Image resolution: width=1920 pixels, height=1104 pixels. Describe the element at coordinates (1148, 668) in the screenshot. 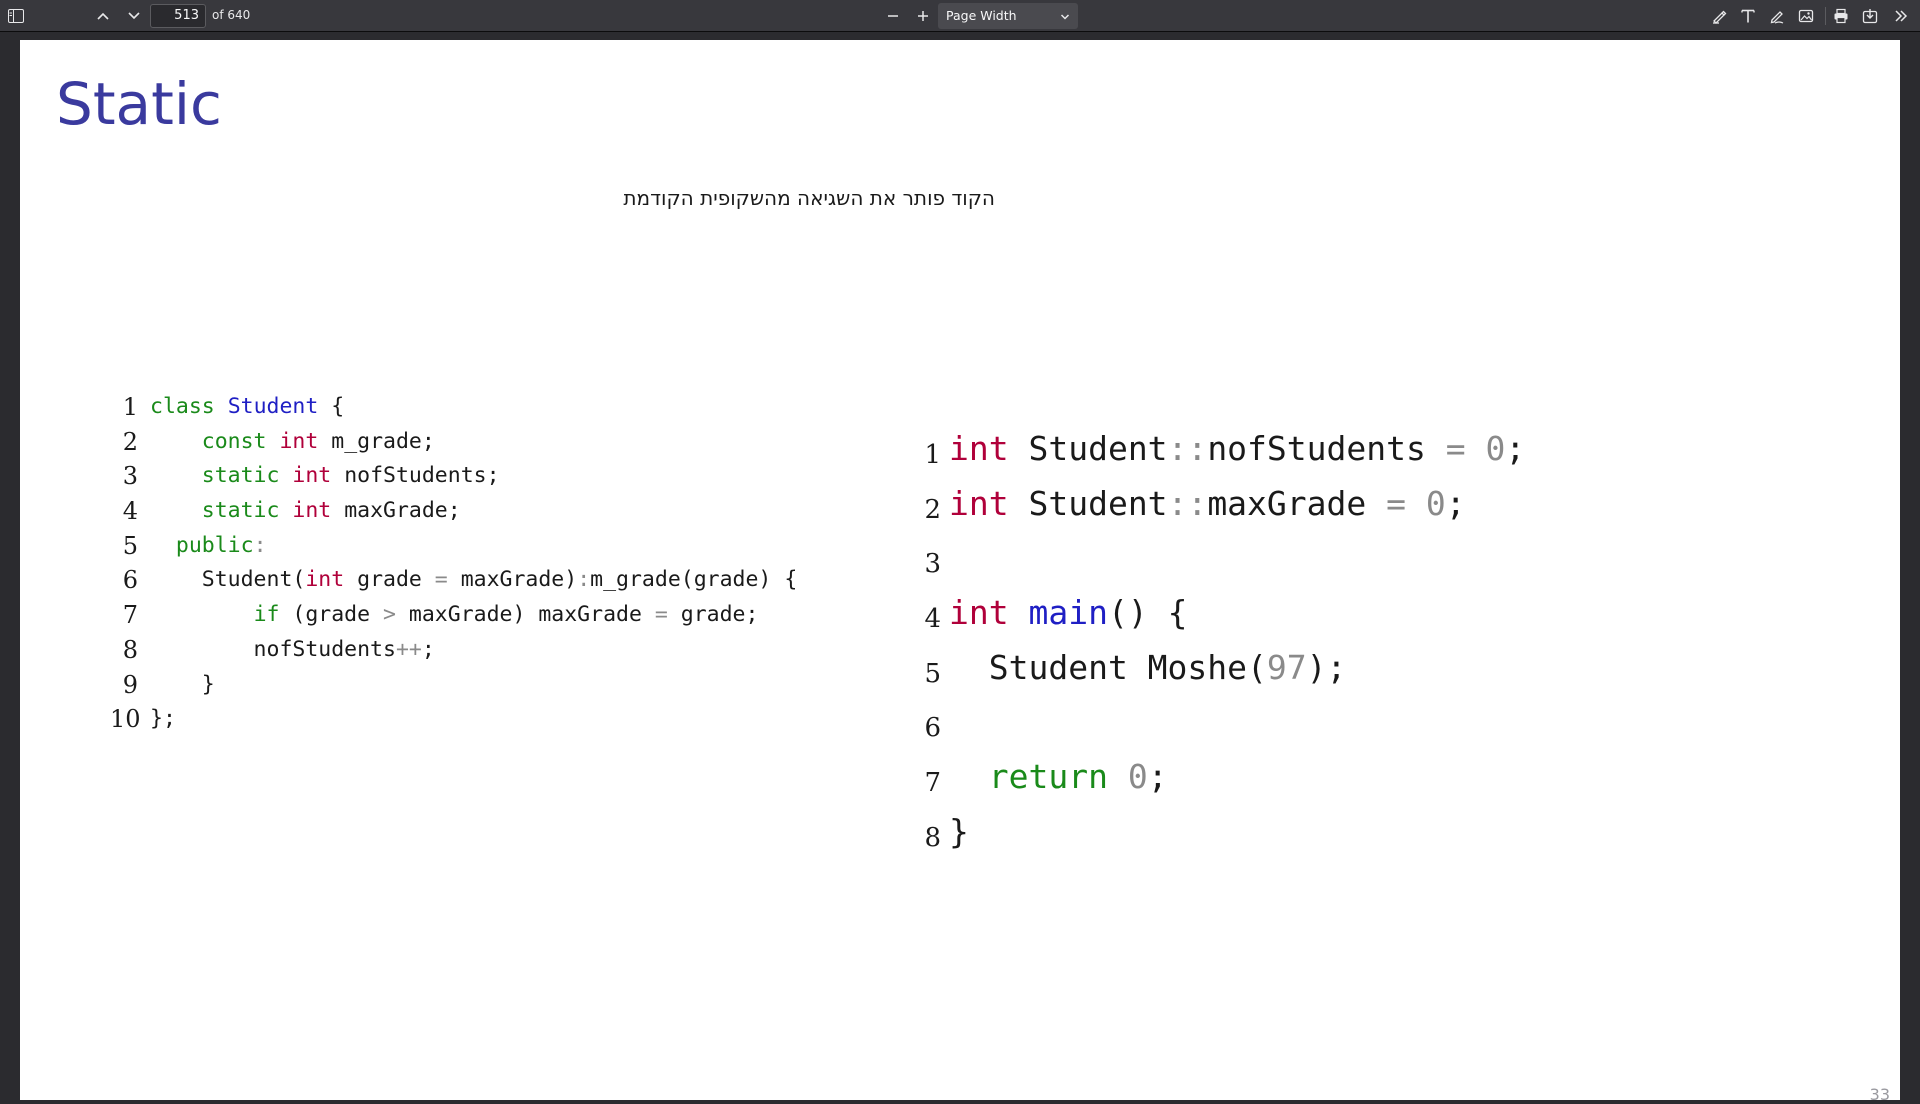

I see `code-text: Student Moshe(97);` at that location.